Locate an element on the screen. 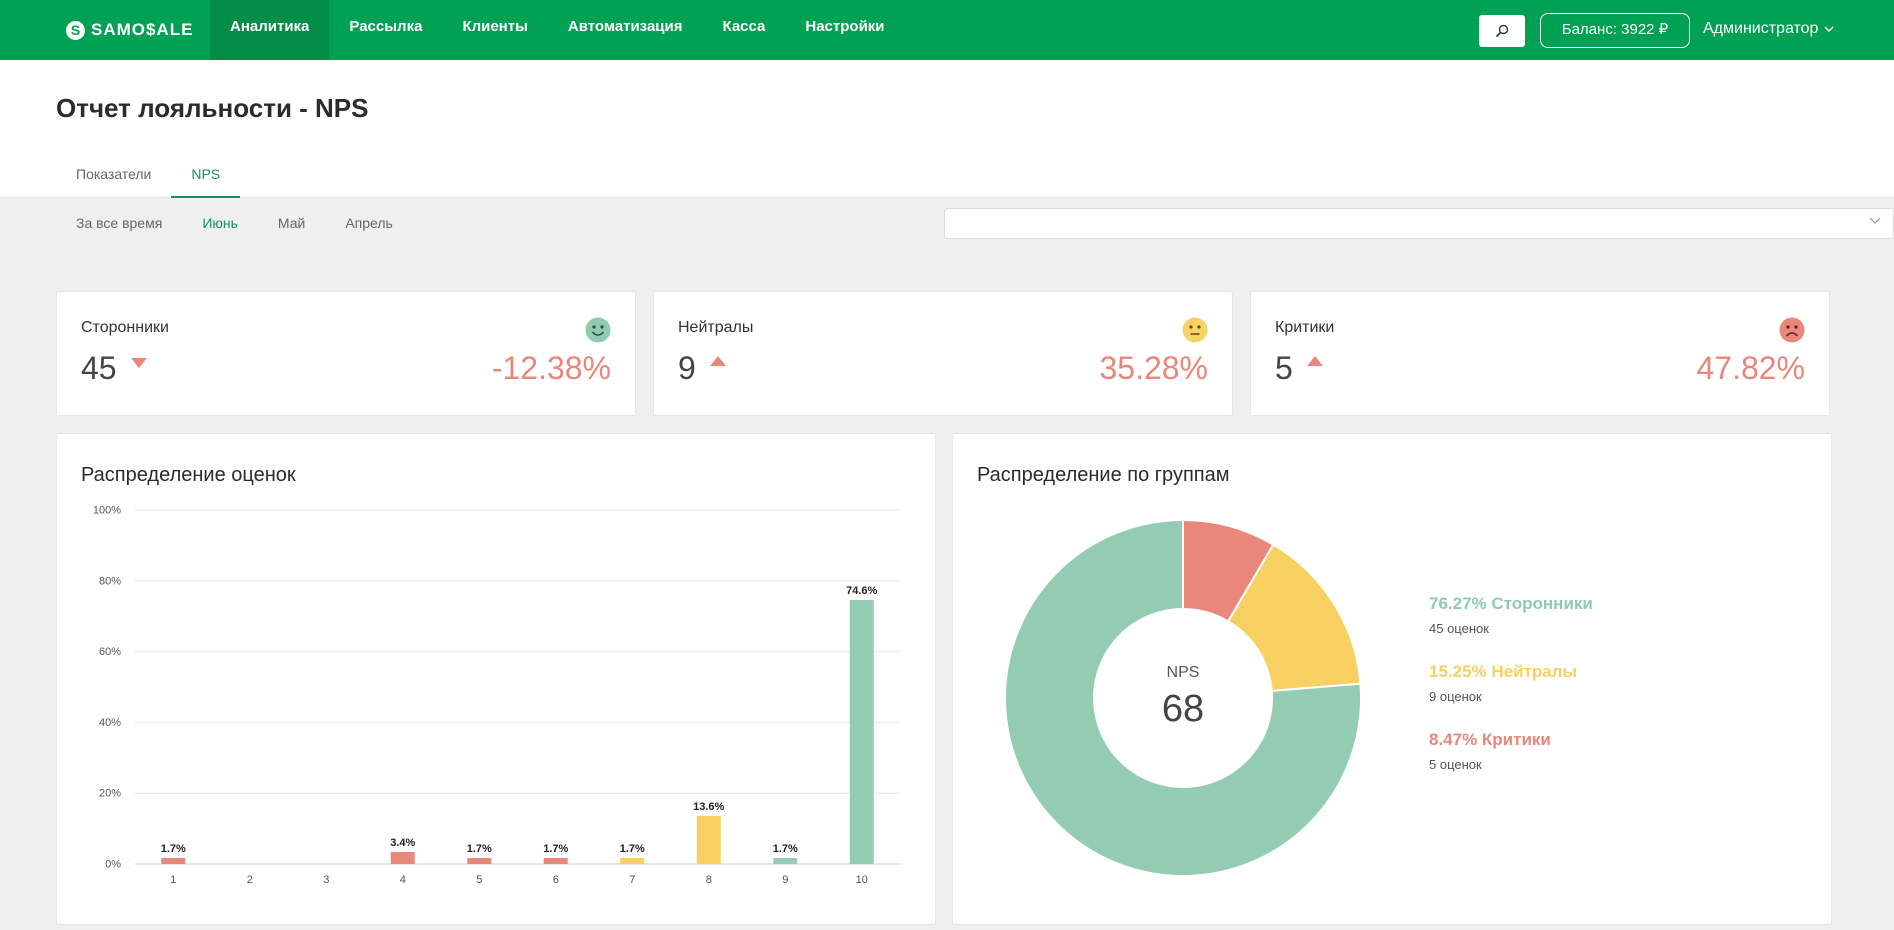 This screenshot has height=930, width=1894. legend-item-promoters: 76.27% Сторонники 45 оценок is located at coordinates (1511, 615).